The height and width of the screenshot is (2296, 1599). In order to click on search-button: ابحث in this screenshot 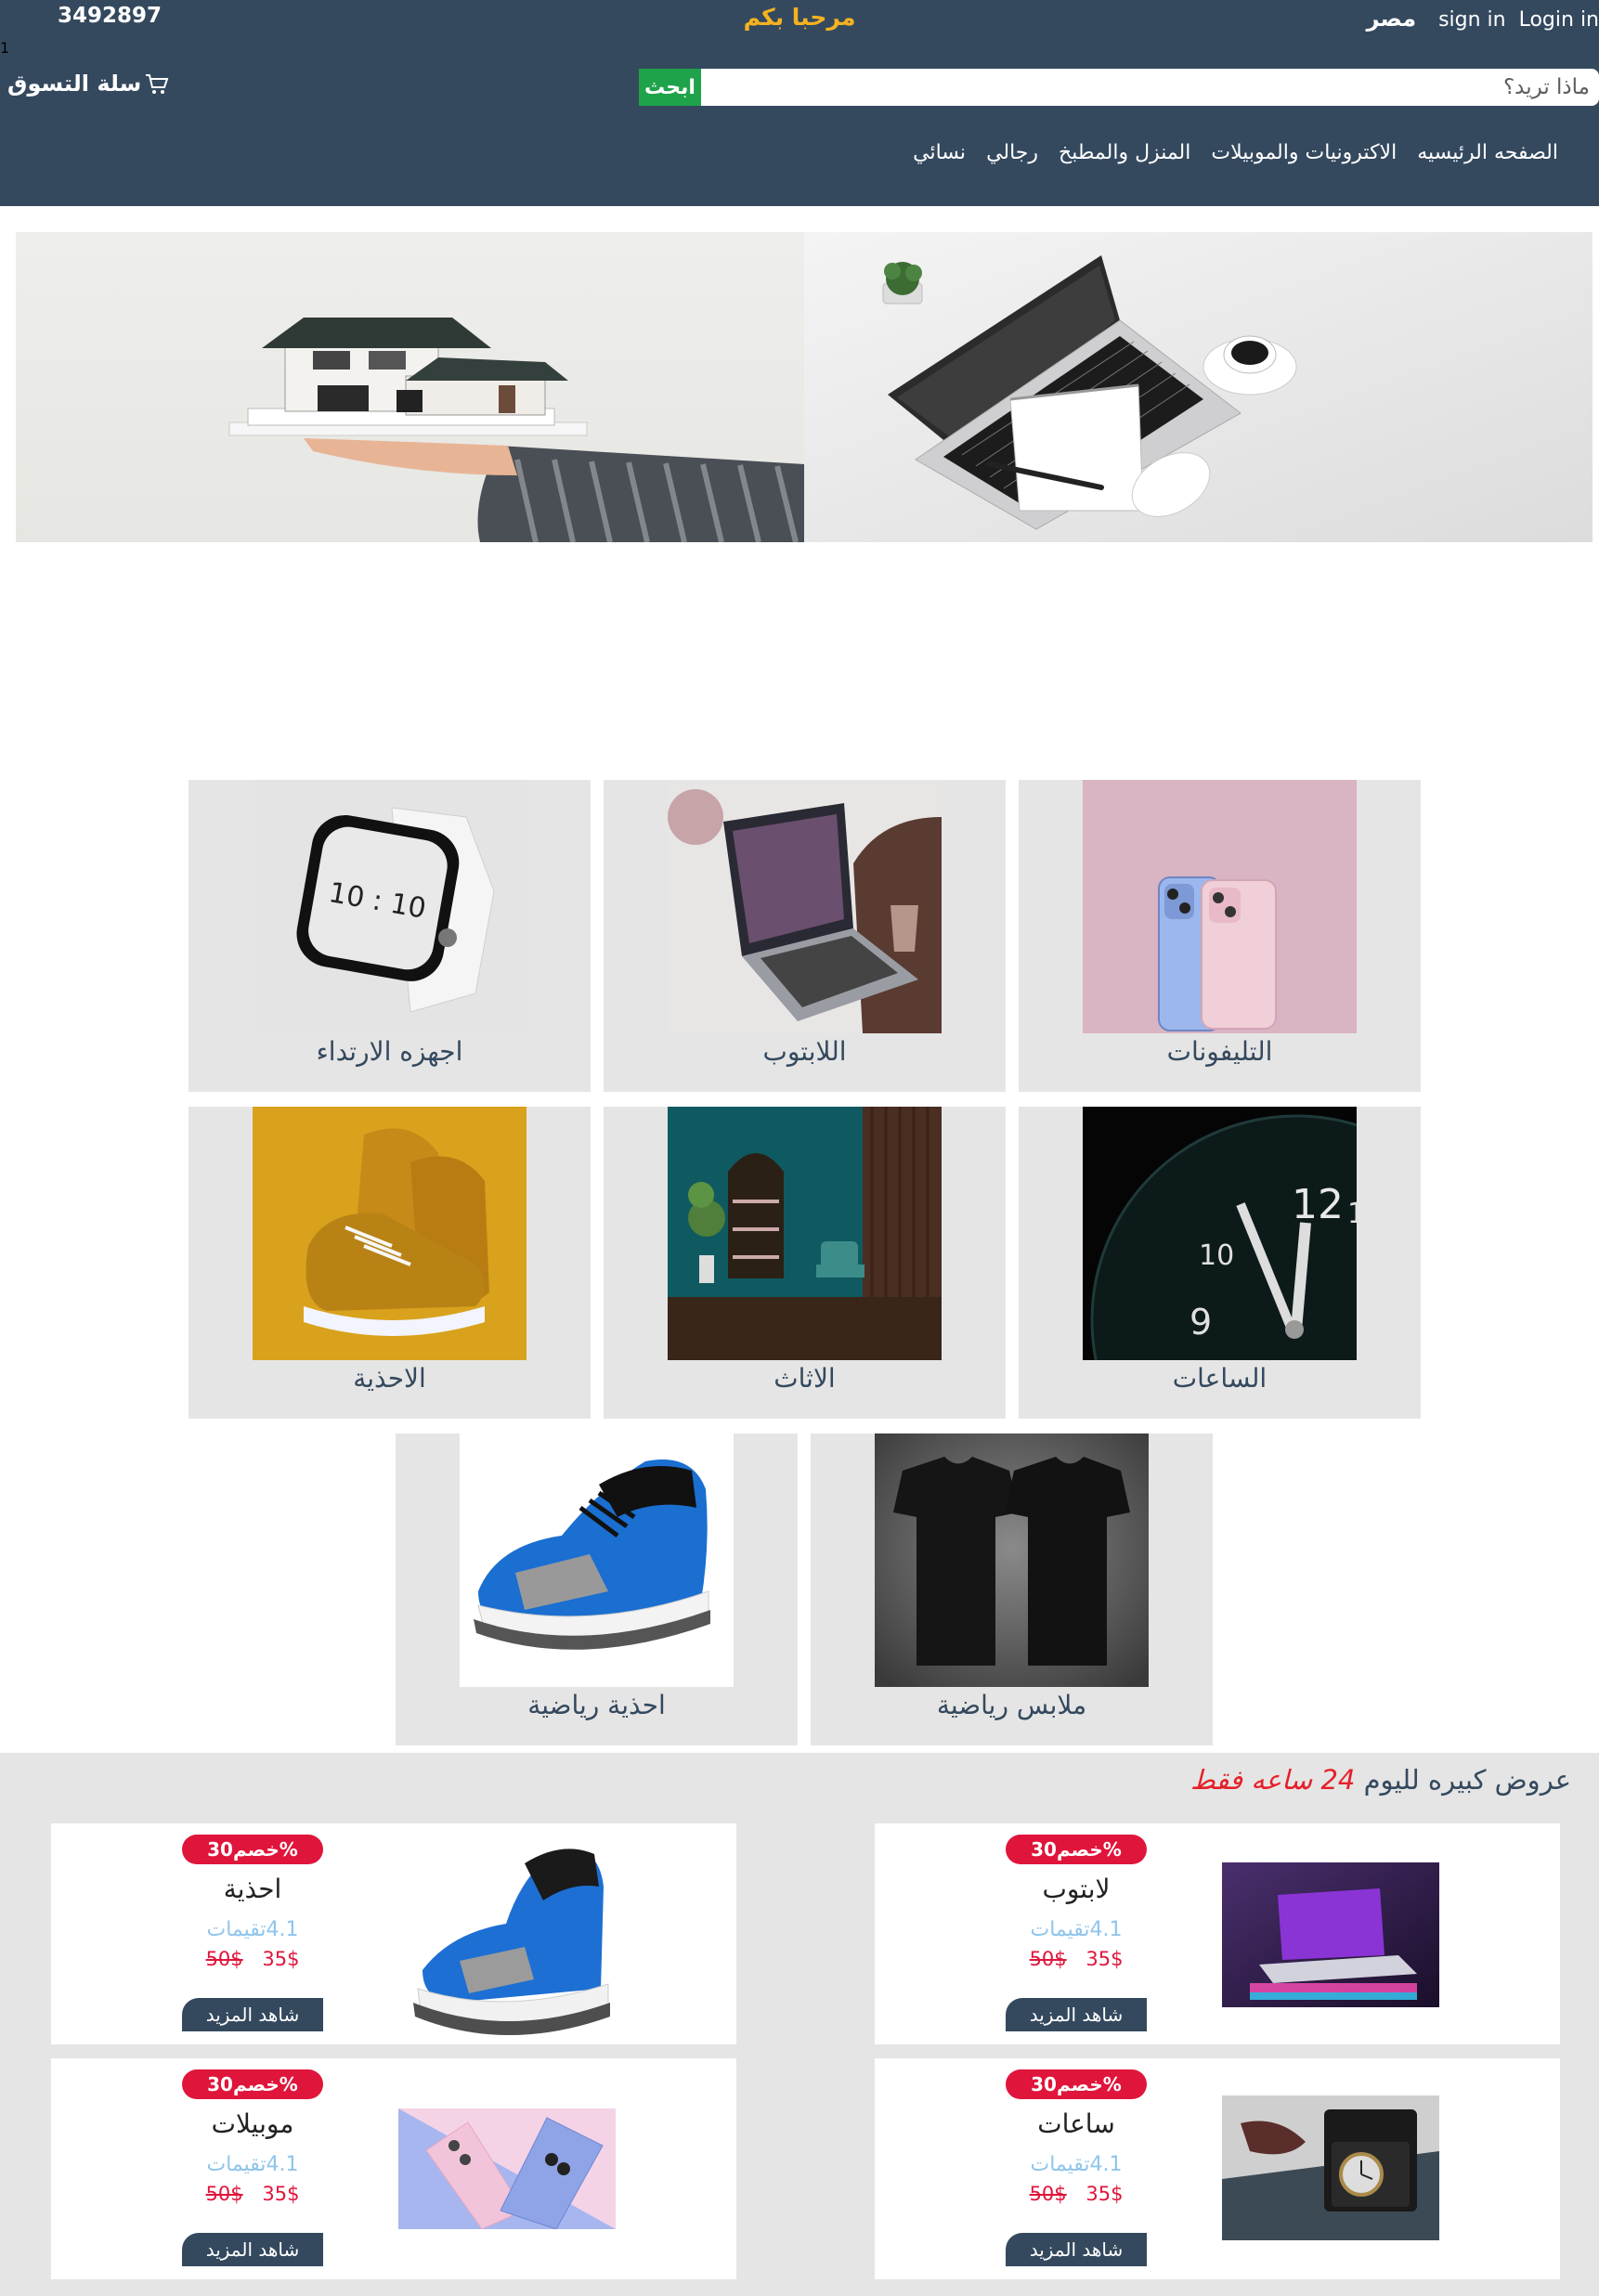, I will do `click(670, 87)`.